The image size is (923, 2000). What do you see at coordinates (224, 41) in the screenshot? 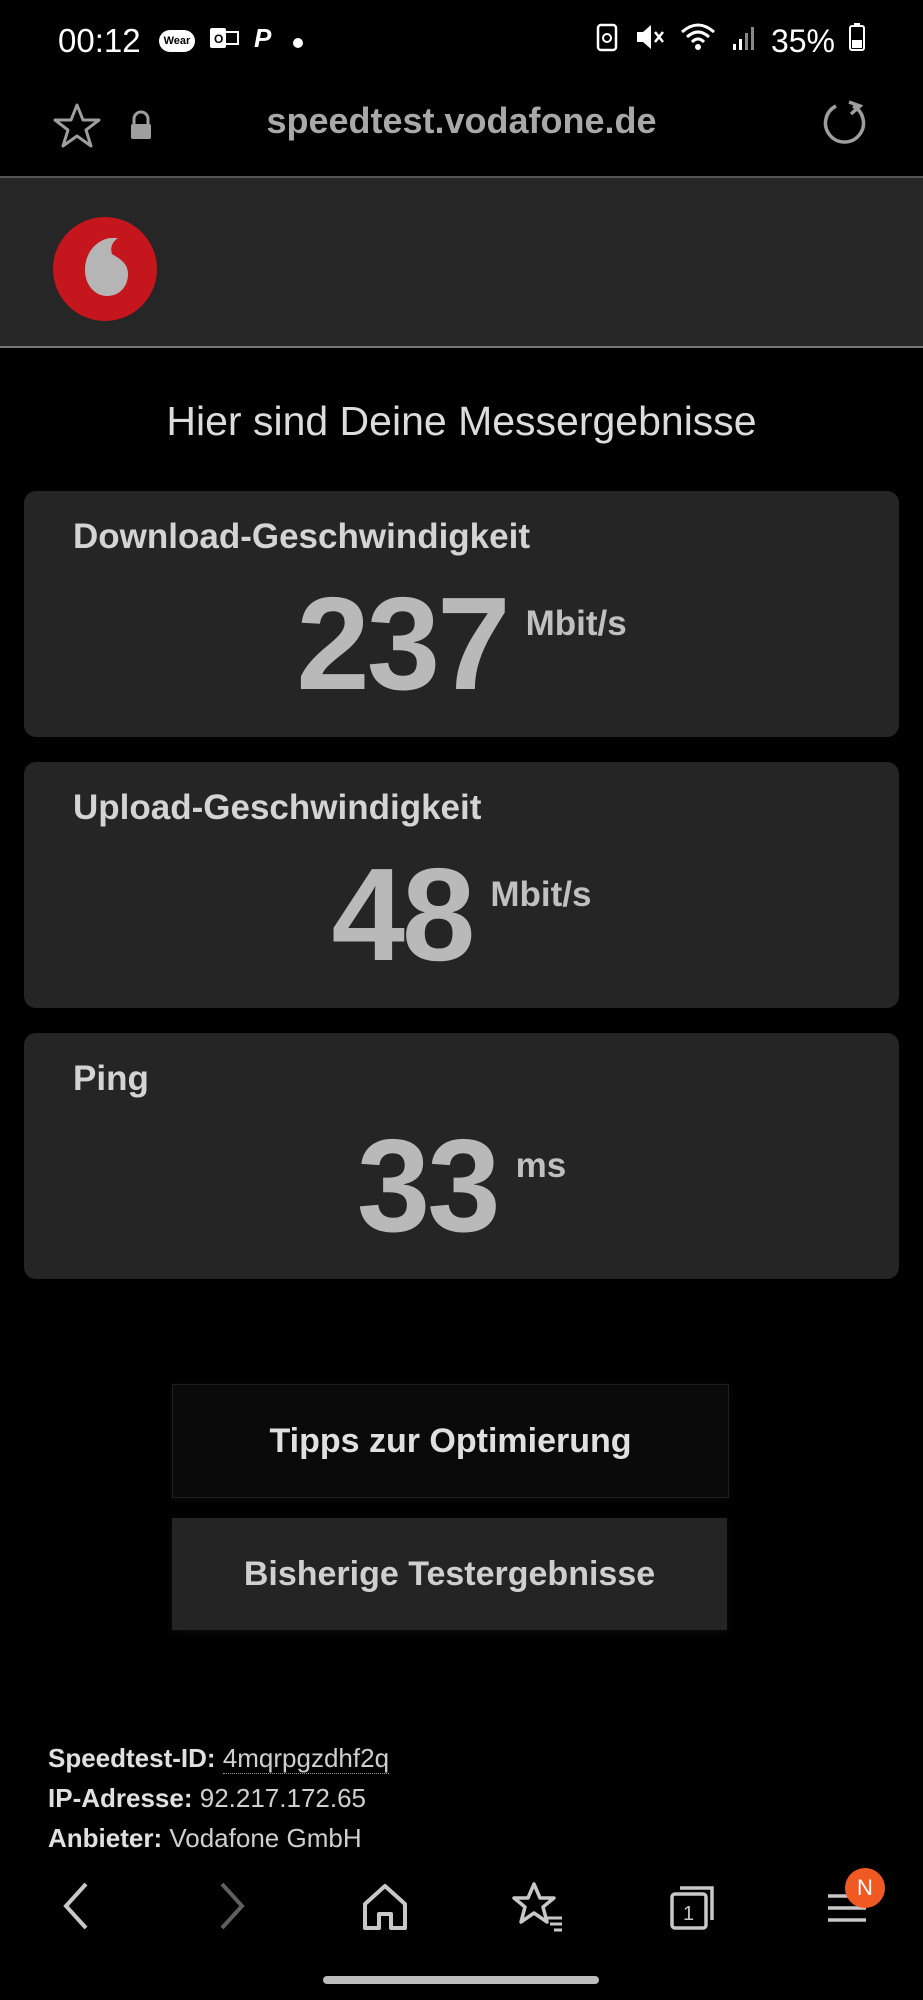
I see `outlook-icon: O` at bounding box center [224, 41].